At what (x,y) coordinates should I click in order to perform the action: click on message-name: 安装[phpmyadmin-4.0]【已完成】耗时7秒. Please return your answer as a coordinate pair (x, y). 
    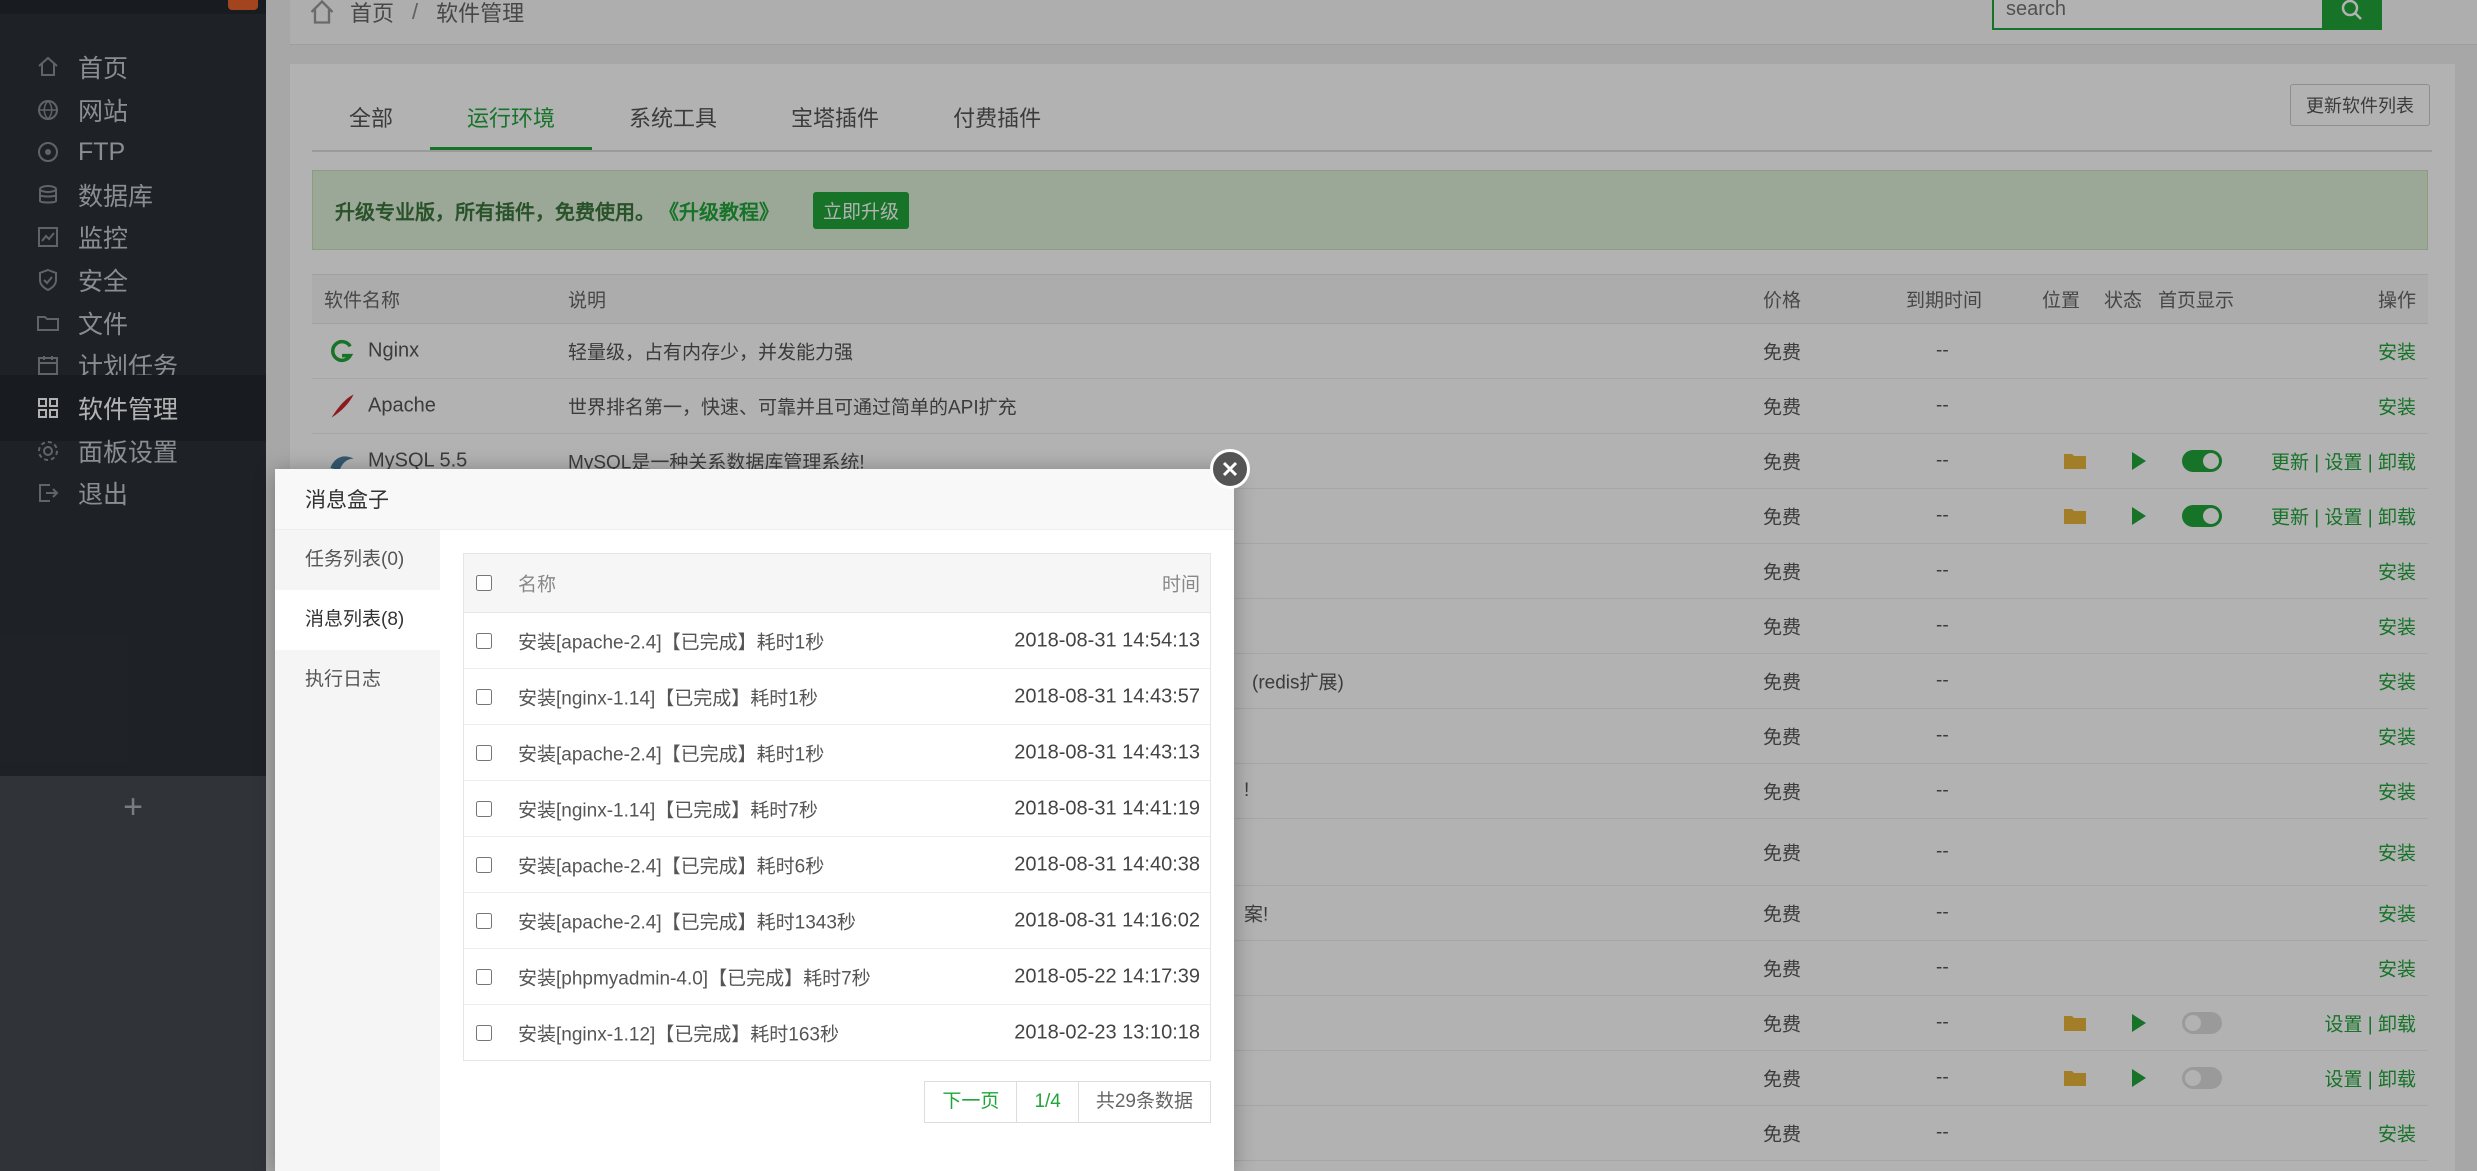
    Looking at the image, I should click on (694, 978).